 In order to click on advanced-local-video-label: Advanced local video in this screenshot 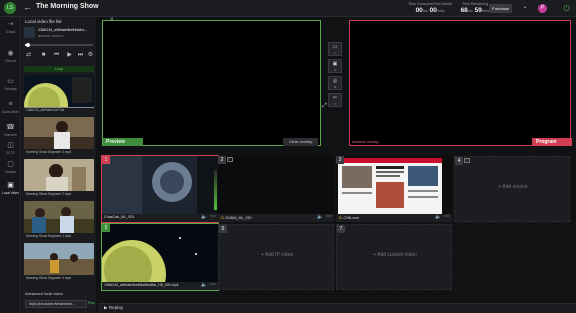, I will do `click(44, 293)`.